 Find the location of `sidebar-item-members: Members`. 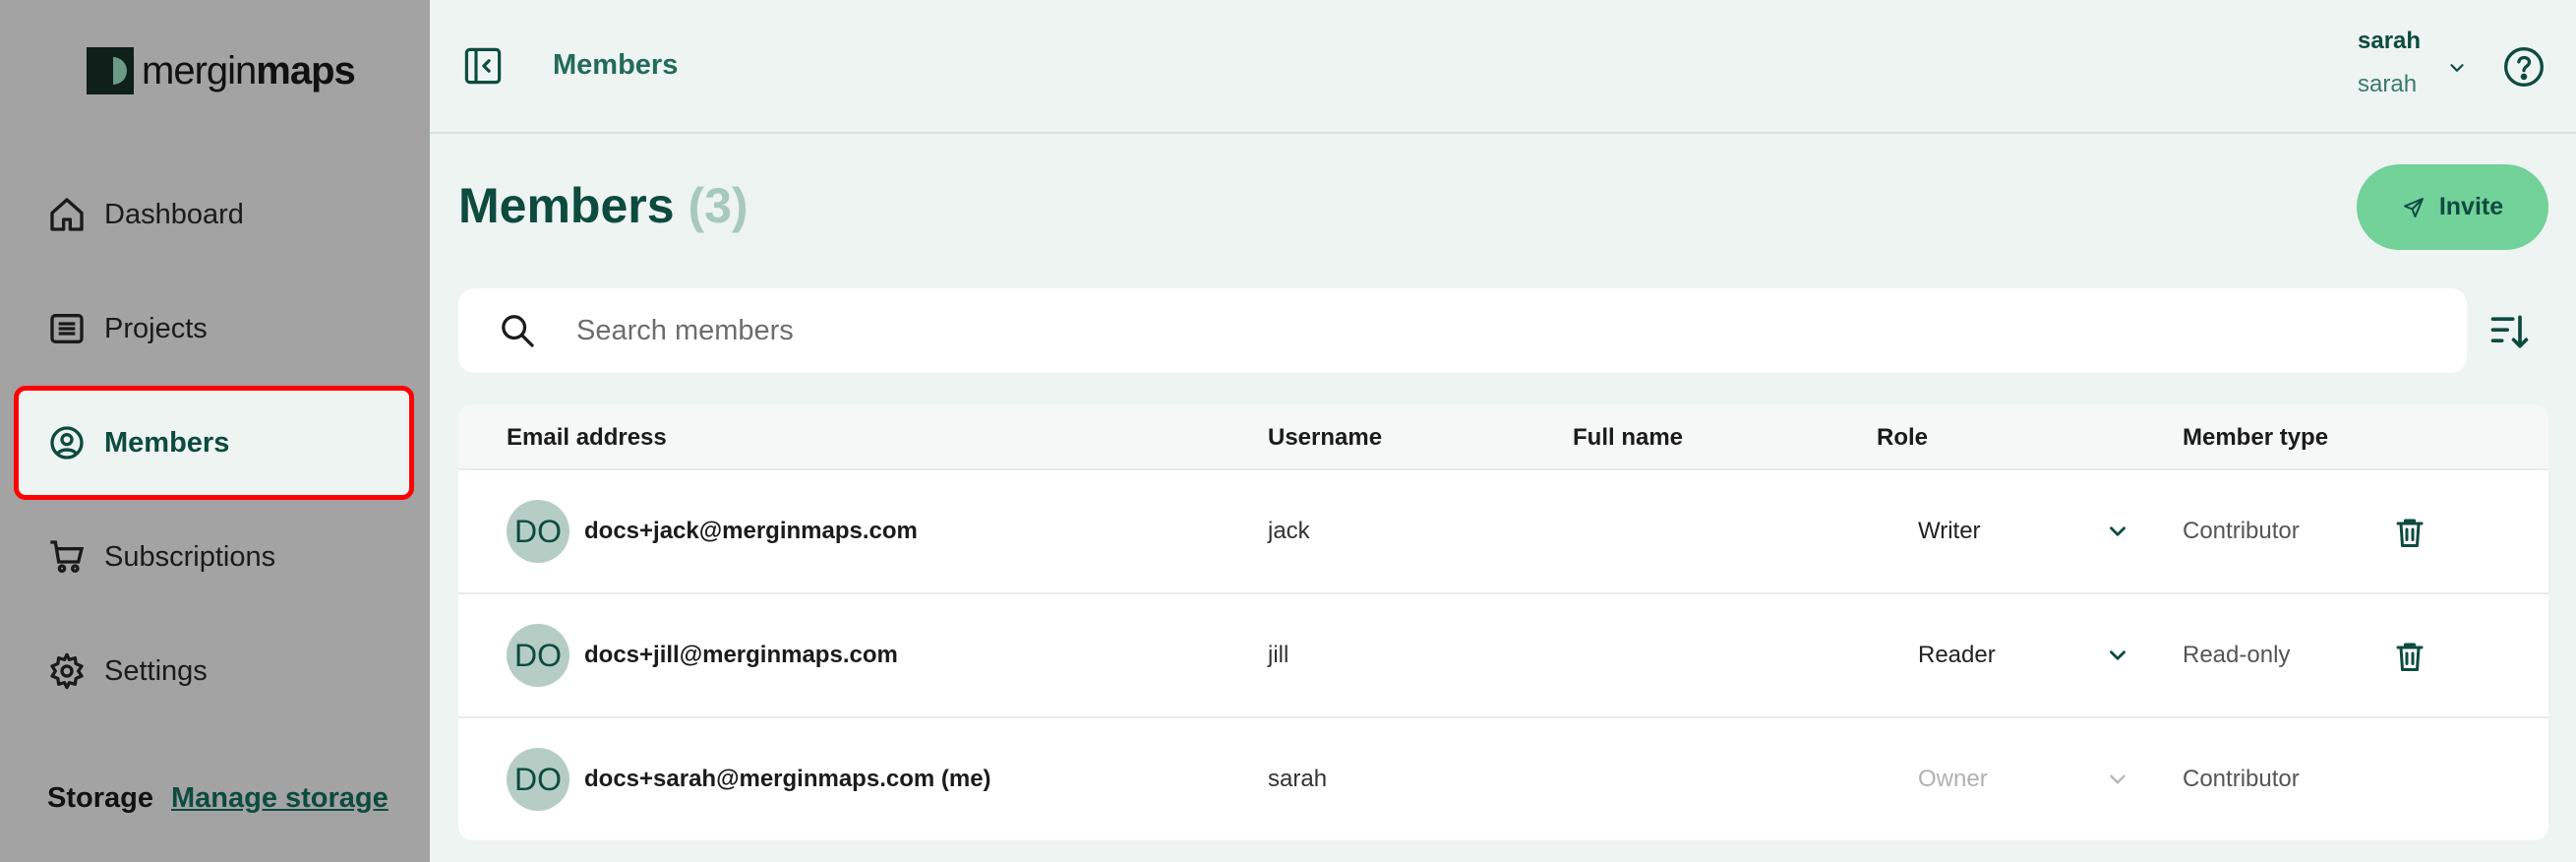

sidebar-item-members: Members is located at coordinates (214, 443).